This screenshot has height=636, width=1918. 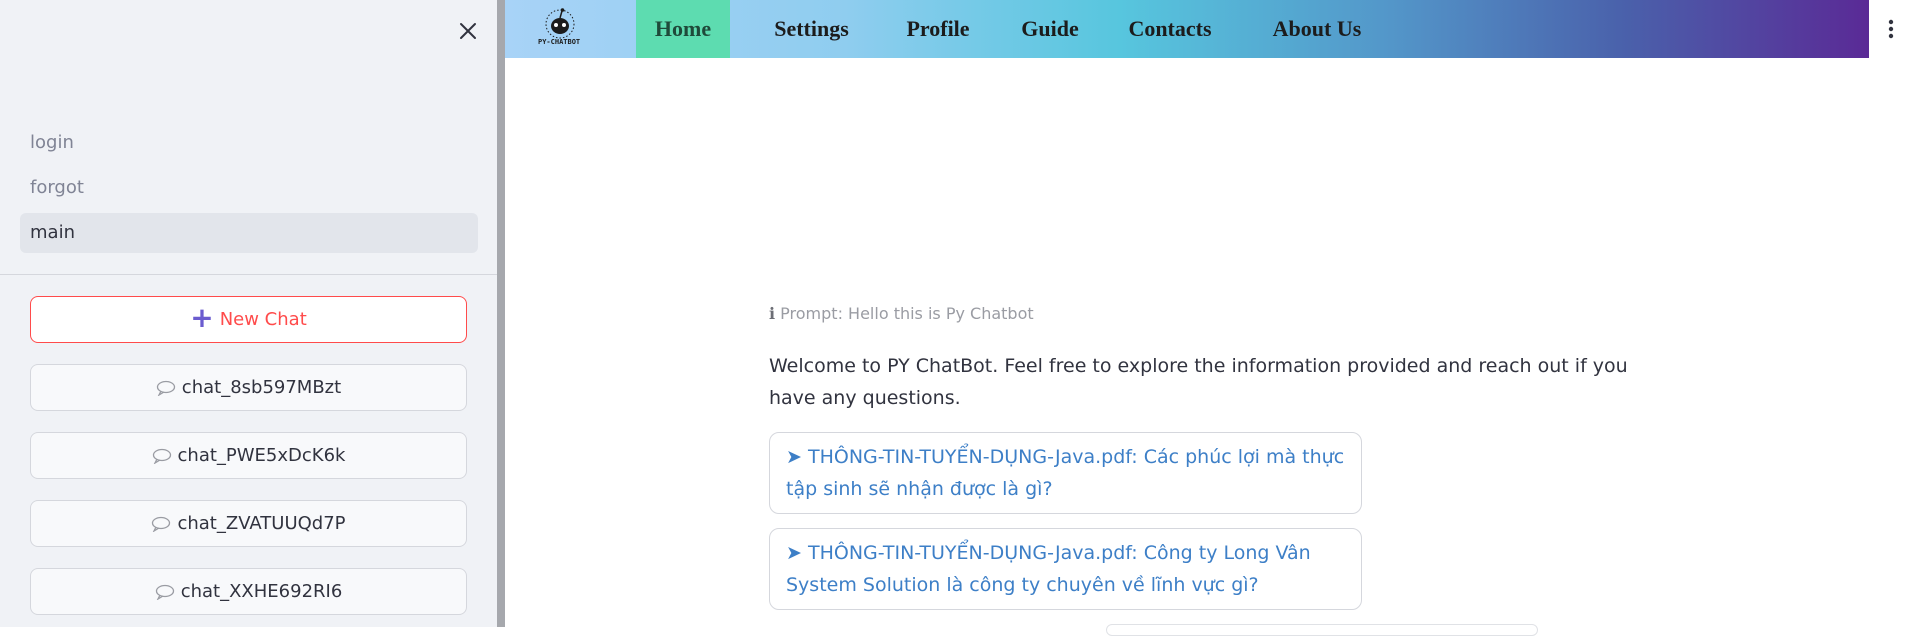 I want to click on chat-history-item: chat_XXHE692RI6, so click(x=248, y=591).